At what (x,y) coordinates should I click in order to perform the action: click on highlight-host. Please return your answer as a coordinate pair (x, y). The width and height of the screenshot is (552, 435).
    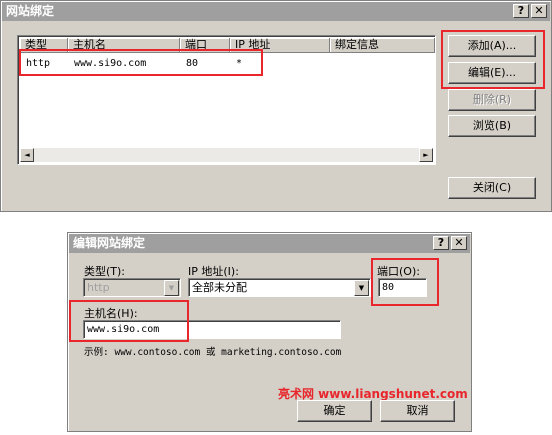
    Looking at the image, I should click on (129, 321).